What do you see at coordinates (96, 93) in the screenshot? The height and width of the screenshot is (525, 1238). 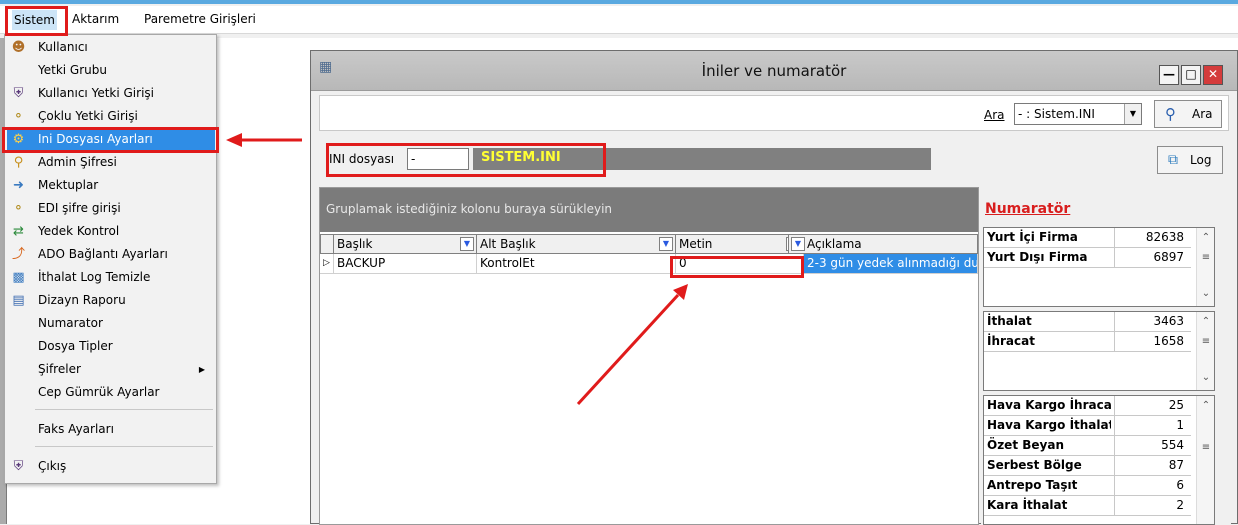 I see `menu-item-label: Kullanıcı Yetki Girişi` at bounding box center [96, 93].